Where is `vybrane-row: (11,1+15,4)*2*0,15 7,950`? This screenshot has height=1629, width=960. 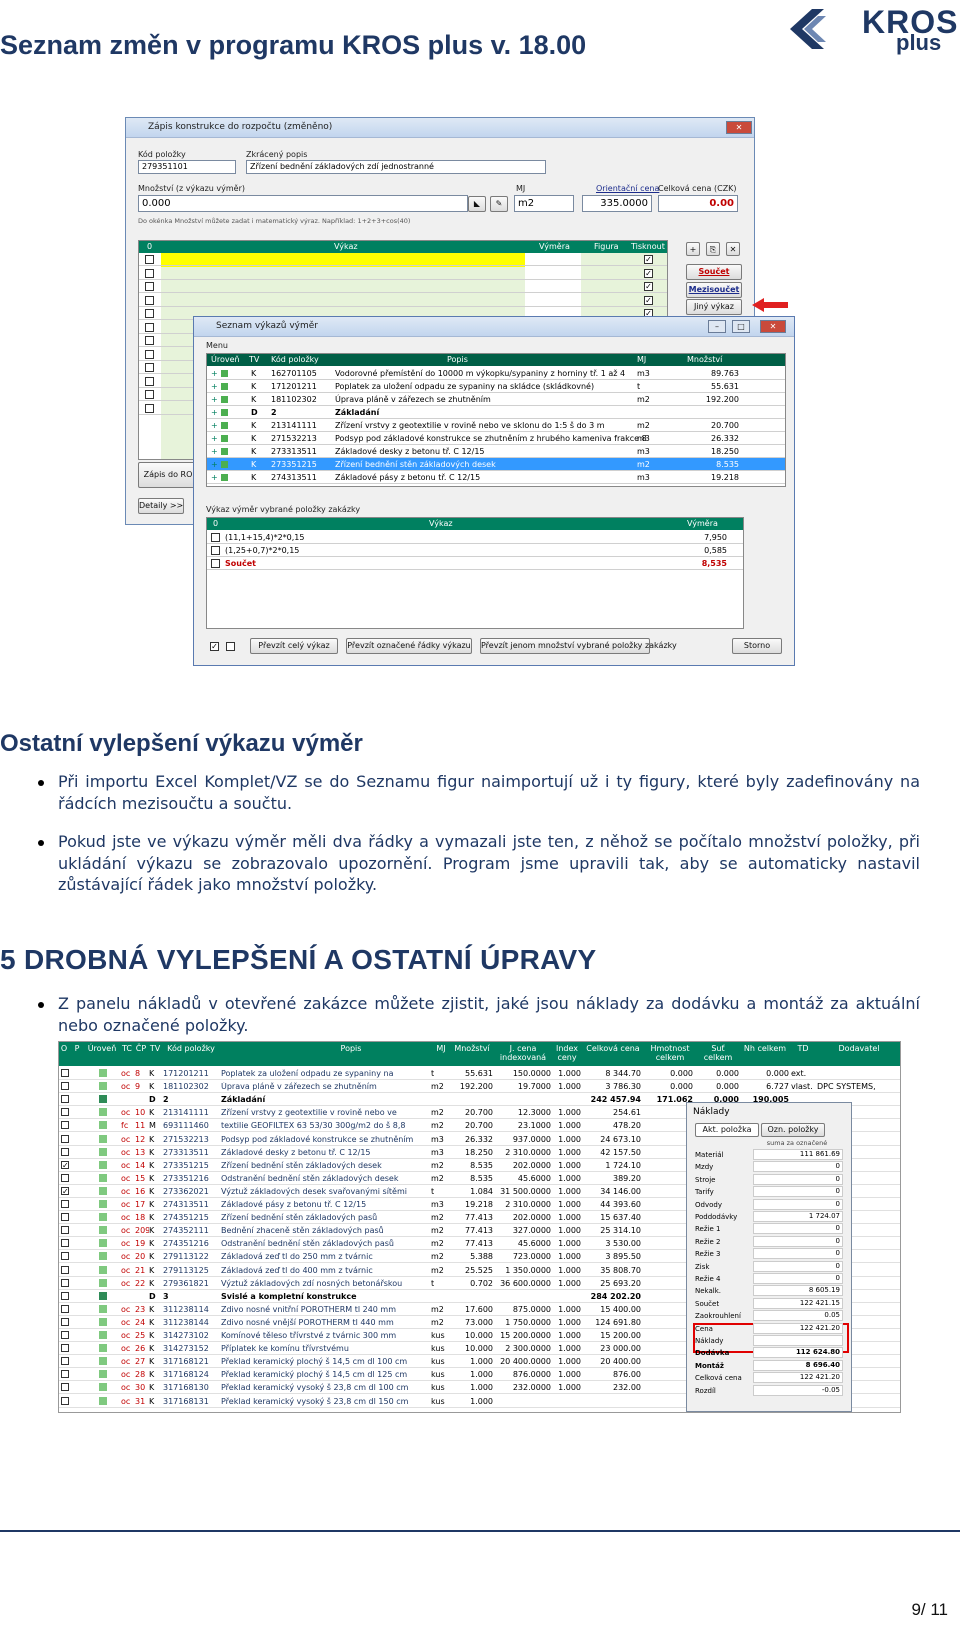 vybrane-row: (11,1+15,4)*2*0,15 7,950 is located at coordinates (475, 537).